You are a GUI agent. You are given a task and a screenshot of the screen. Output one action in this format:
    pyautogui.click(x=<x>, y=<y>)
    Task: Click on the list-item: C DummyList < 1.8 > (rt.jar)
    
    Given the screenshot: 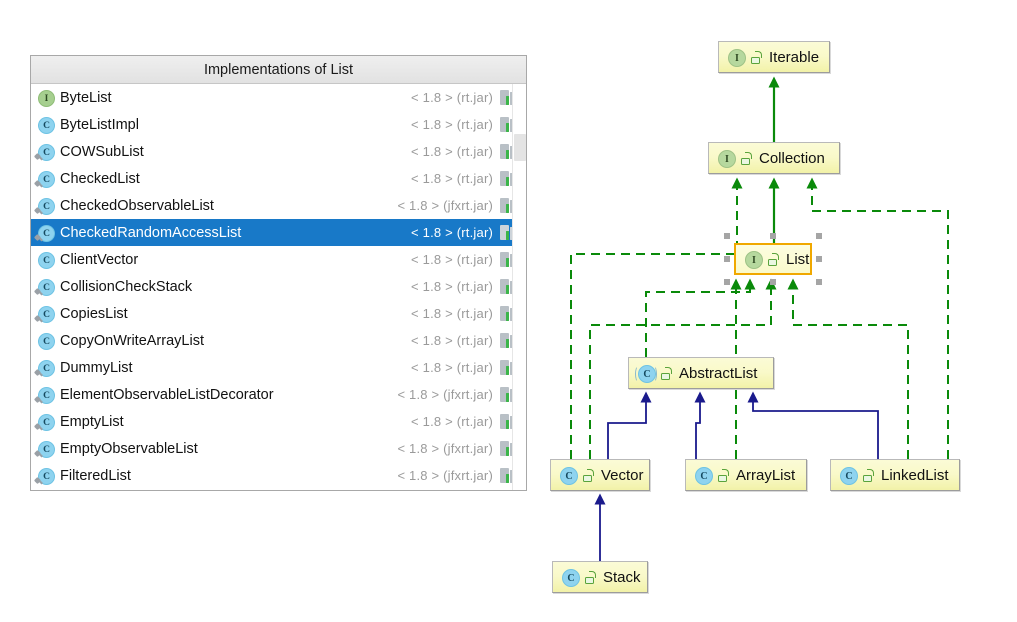 What is the action you would take?
    pyautogui.click(x=278, y=367)
    